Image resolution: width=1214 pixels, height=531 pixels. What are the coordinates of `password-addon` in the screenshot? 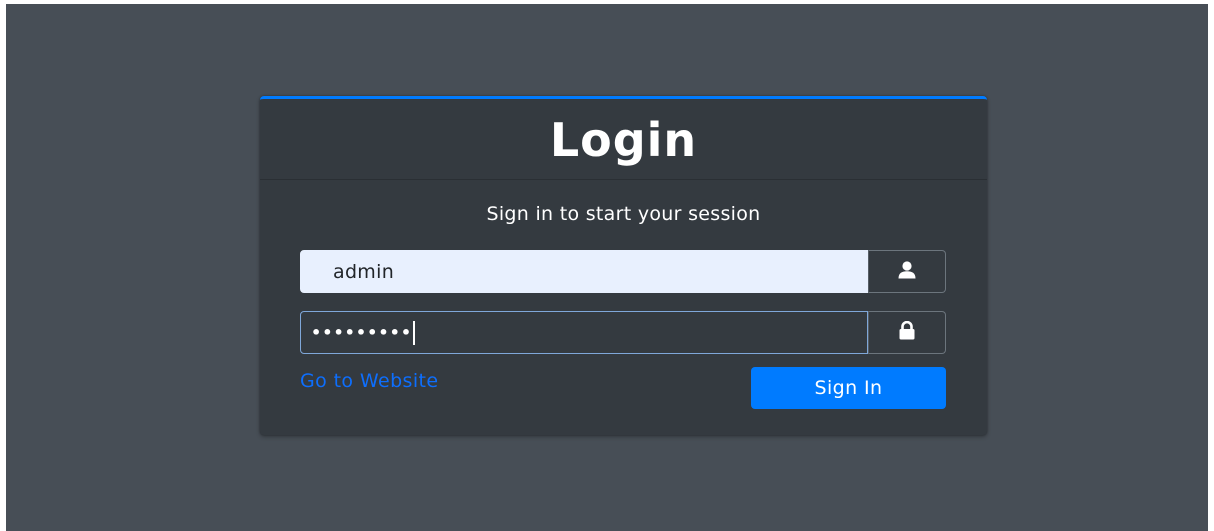 It's located at (907, 332).